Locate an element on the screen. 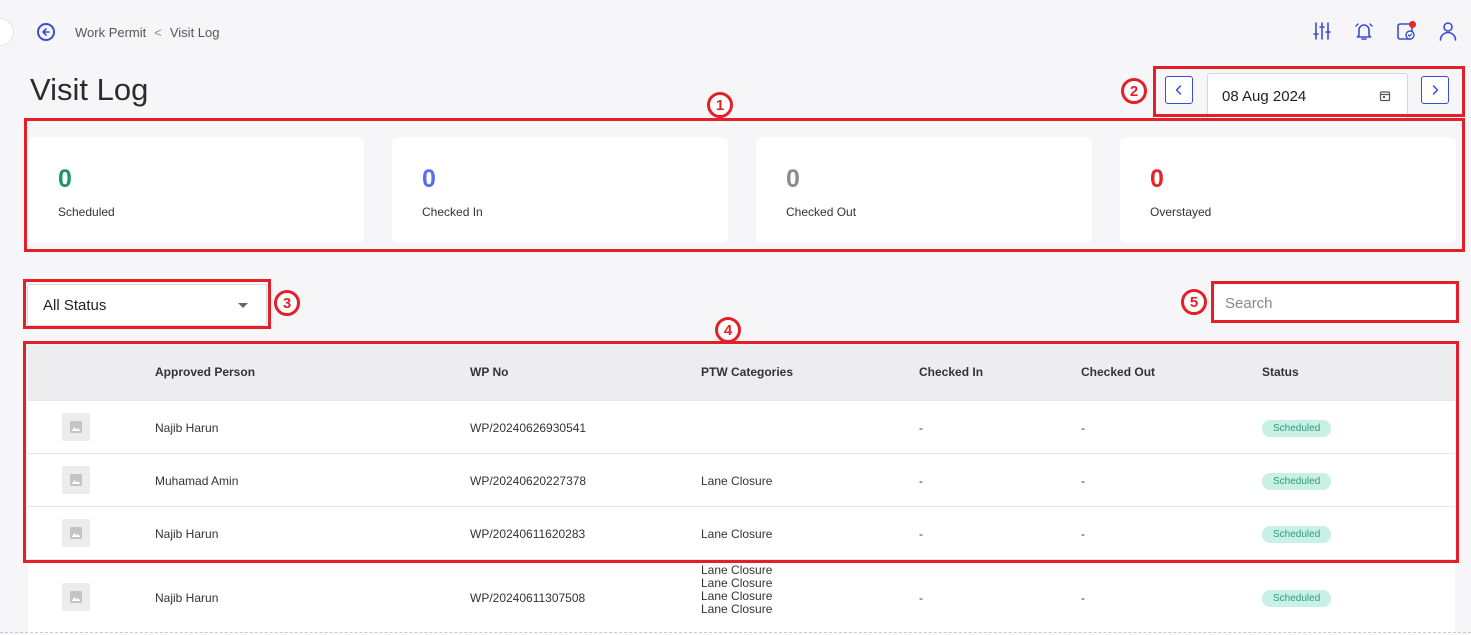 This screenshot has width=1471, height=635. wp-number: WP/20240611307508 is located at coordinates (528, 598).